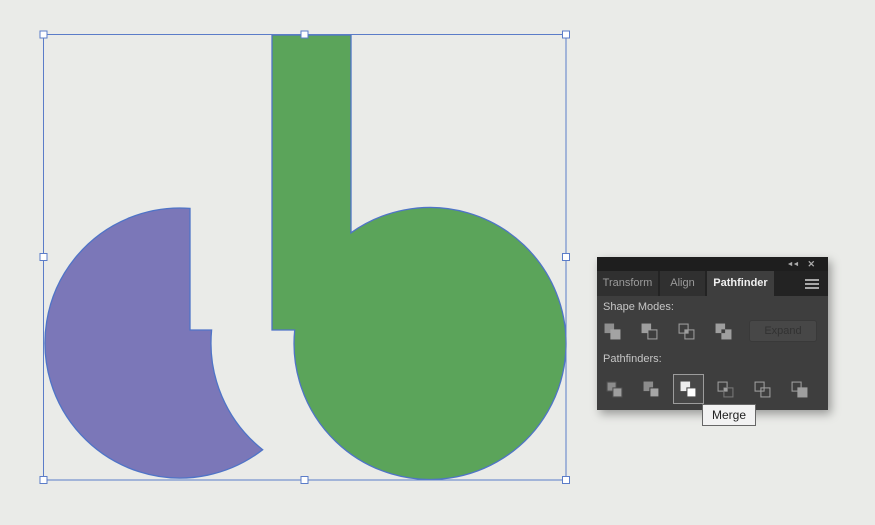 This screenshot has width=875, height=525. I want to click on panel-body: Shape Modes: Expand Pathfinders:, so click(712, 353).